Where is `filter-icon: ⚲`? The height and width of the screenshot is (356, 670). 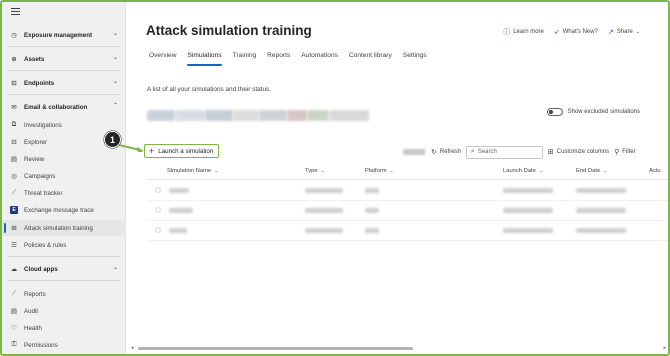 filter-icon: ⚲ is located at coordinates (617, 152).